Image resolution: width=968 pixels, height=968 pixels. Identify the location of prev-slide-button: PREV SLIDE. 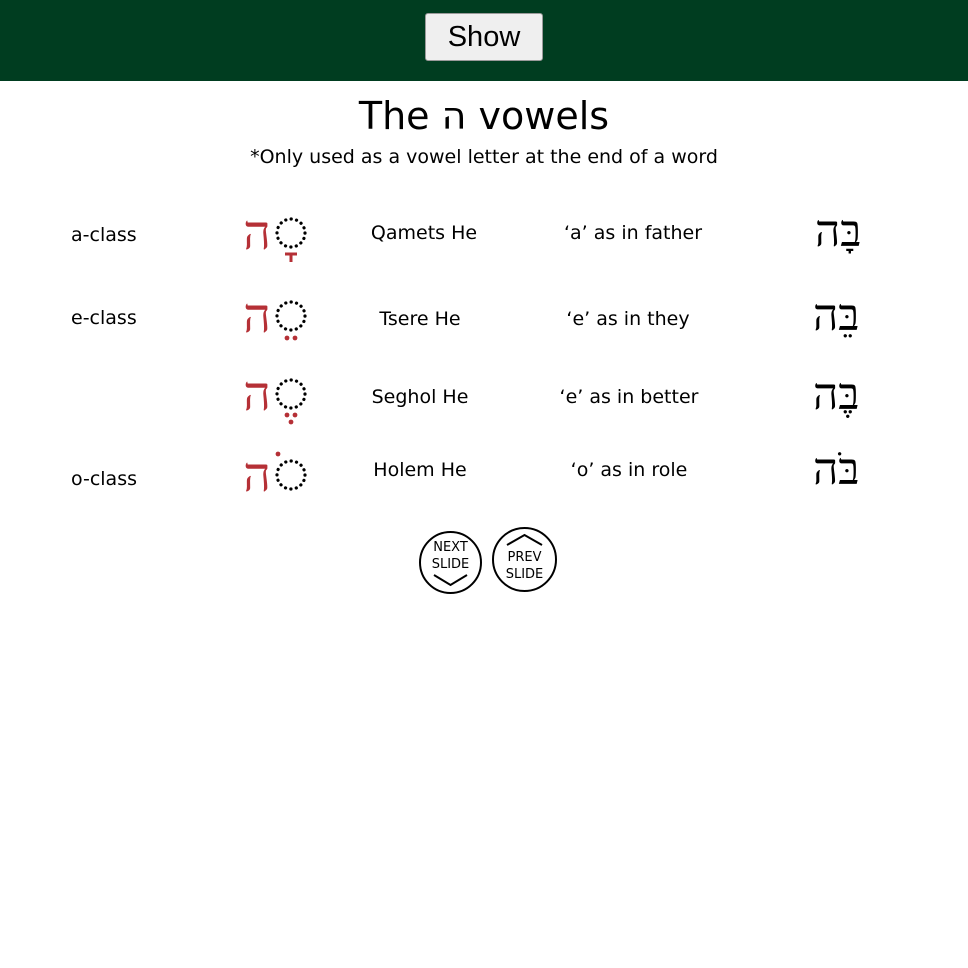
(524, 559).